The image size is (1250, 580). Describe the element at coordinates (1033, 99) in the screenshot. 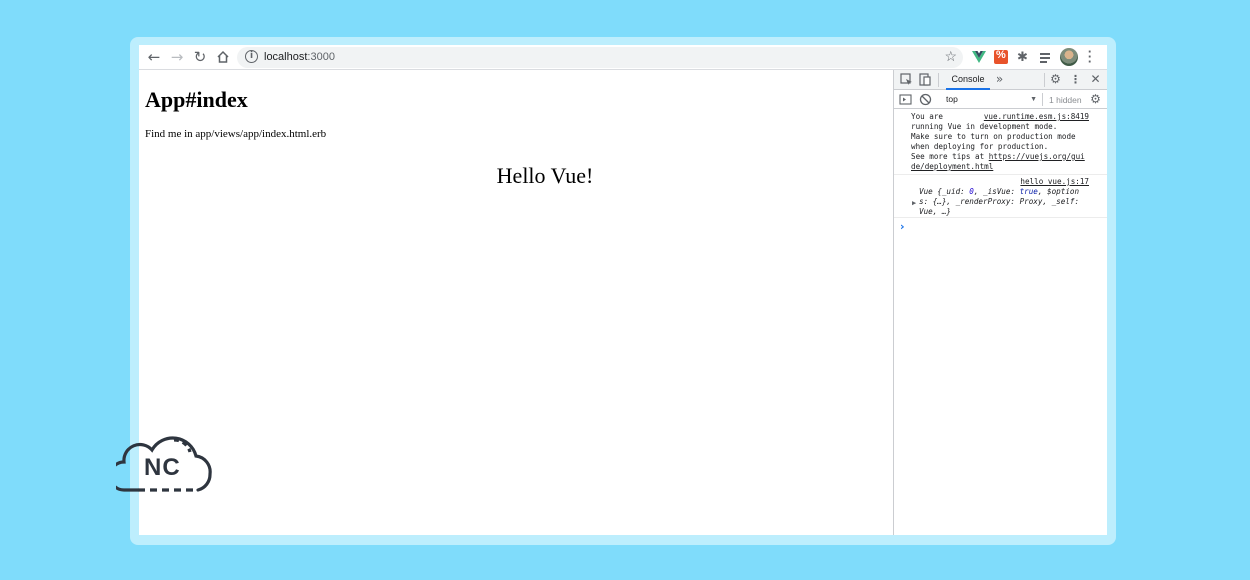

I see `chevron-down-icon: ▼` at that location.